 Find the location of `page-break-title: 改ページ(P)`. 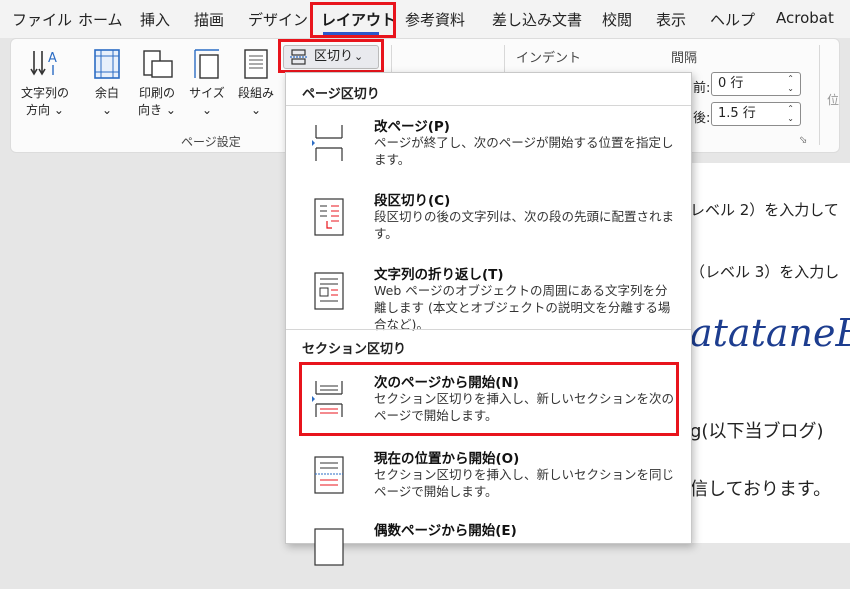

page-break-title: 改ページ(P) is located at coordinates (412, 127).